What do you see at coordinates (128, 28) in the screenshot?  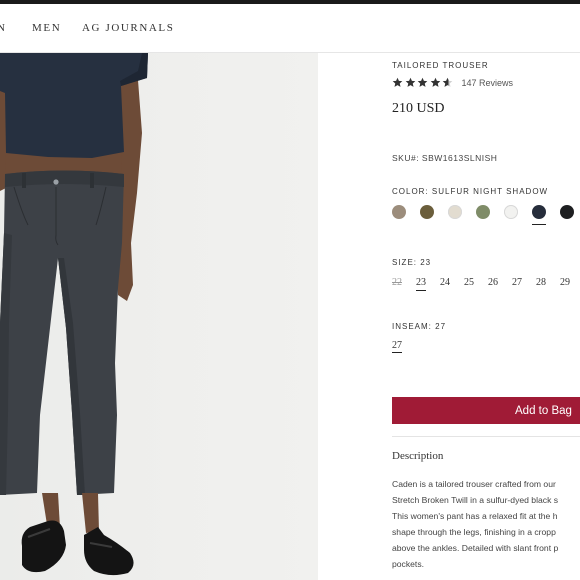 I see `nav-item-ag-journals: AG JOURNALS` at bounding box center [128, 28].